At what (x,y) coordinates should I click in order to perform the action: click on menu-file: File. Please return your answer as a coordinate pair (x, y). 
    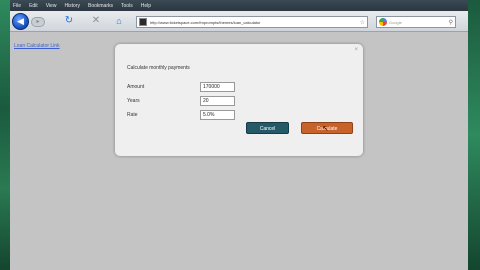
    Looking at the image, I should click on (17, 6).